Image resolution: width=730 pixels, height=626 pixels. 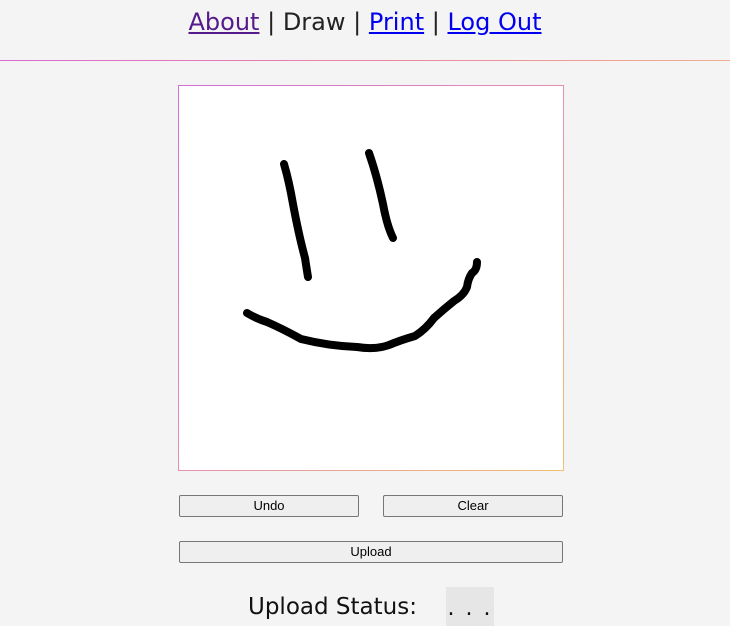 I want to click on upload-status-label: Upload Status:, so click(x=332, y=607).